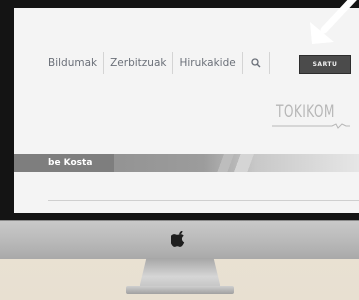  What do you see at coordinates (180, 290) in the screenshot?
I see `monitor-stand-foot` at bounding box center [180, 290].